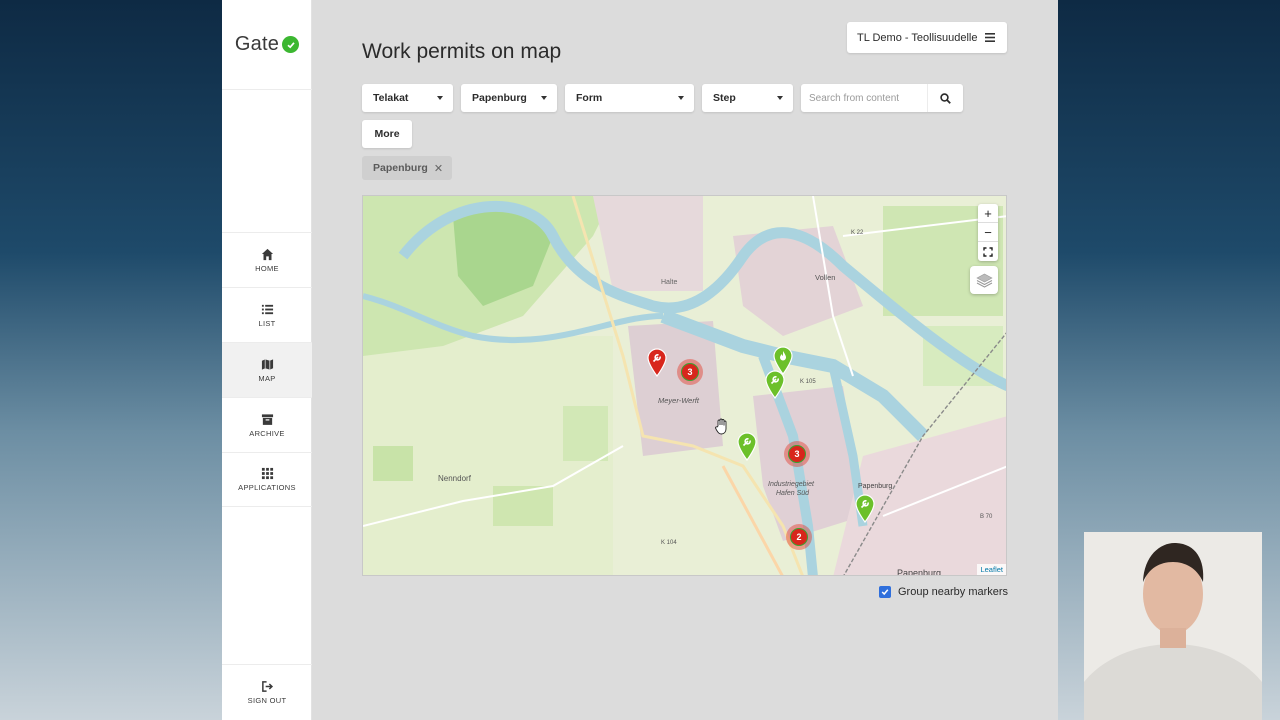 The width and height of the screenshot is (1280, 720). Describe the element at coordinates (267, 254) in the screenshot. I see `home-icon` at that location.